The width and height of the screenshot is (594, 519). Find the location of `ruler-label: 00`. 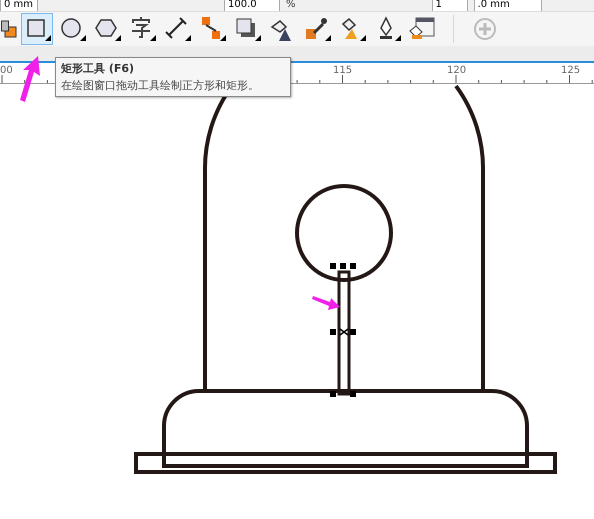

ruler-label: 00 is located at coordinates (6, 70).